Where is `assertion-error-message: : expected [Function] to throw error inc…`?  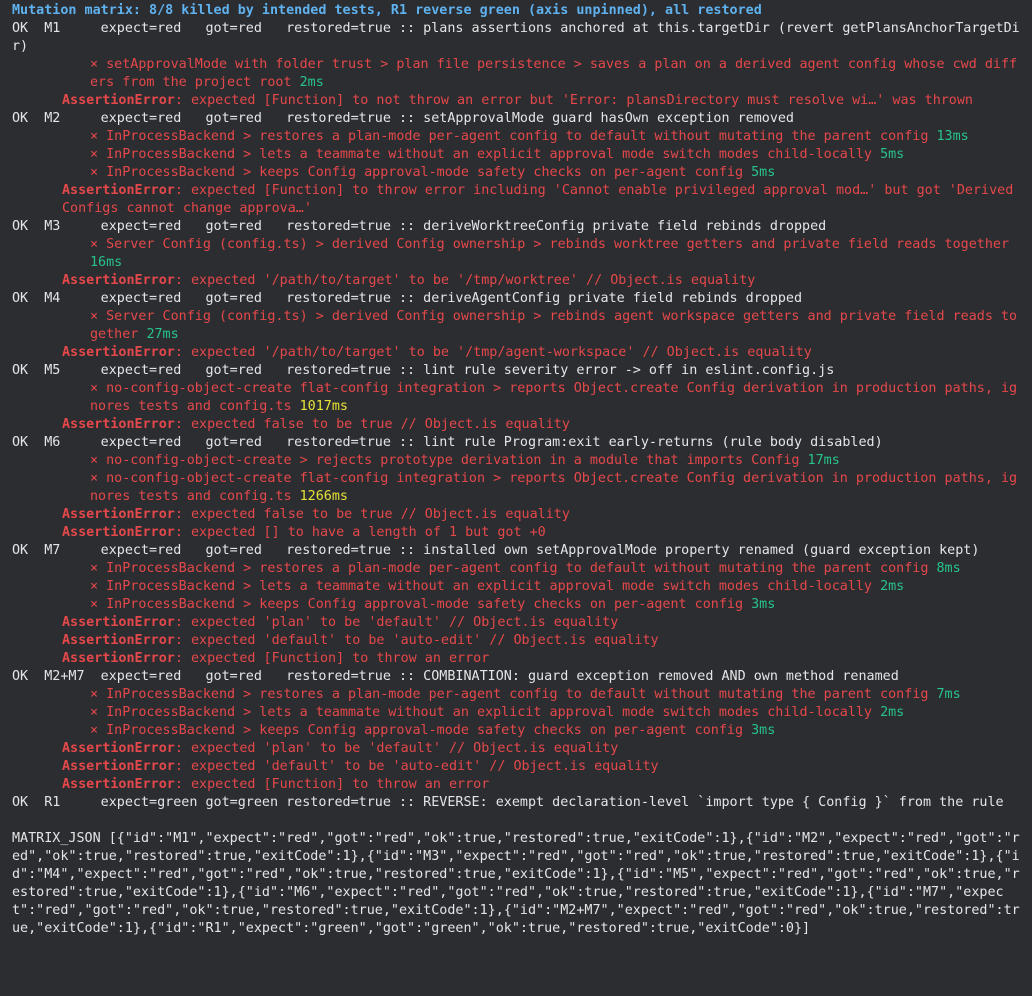
assertion-error-message: : expected [Function] to throw error inc… is located at coordinates (542, 199).